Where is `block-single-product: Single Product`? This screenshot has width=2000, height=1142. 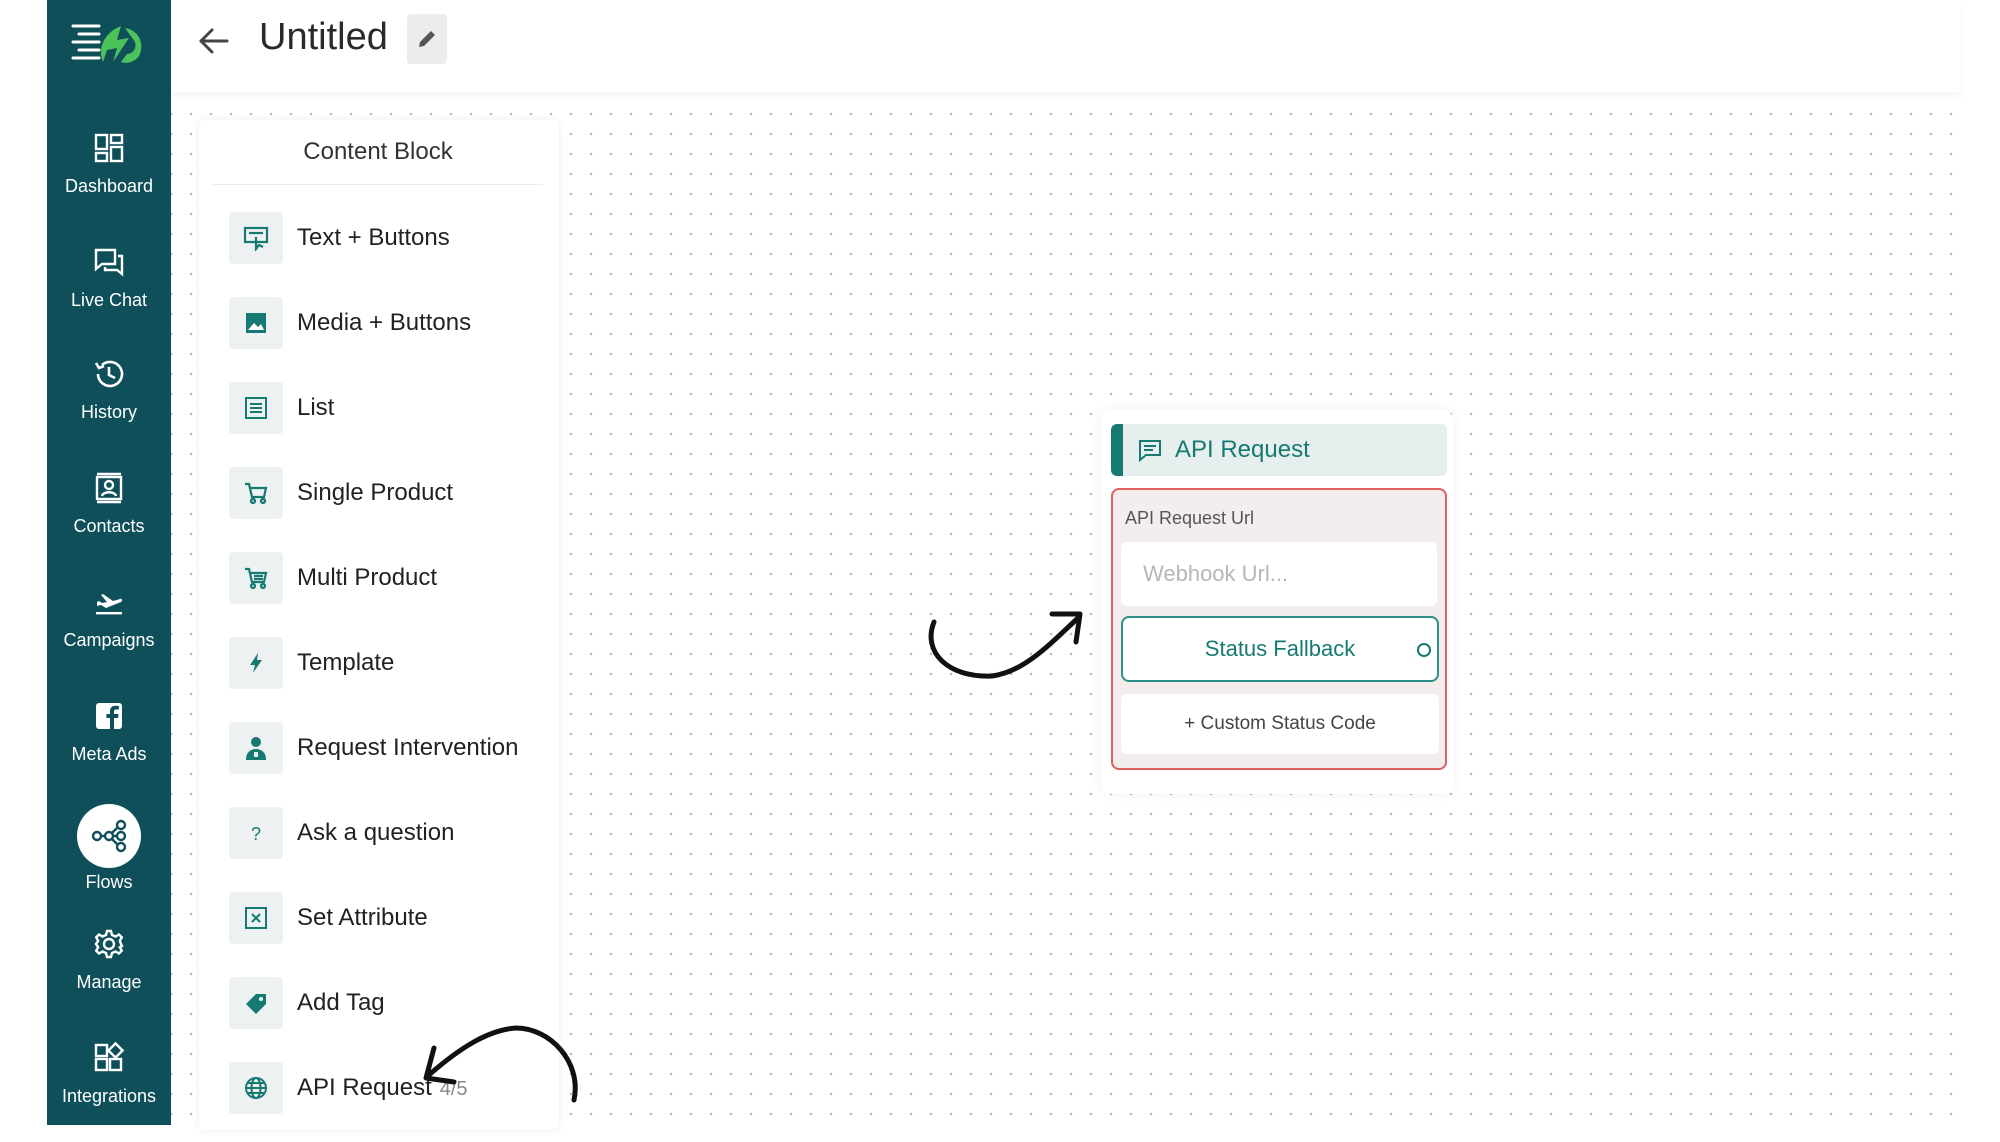
block-single-product: Single Product is located at coordinates (389, 493).